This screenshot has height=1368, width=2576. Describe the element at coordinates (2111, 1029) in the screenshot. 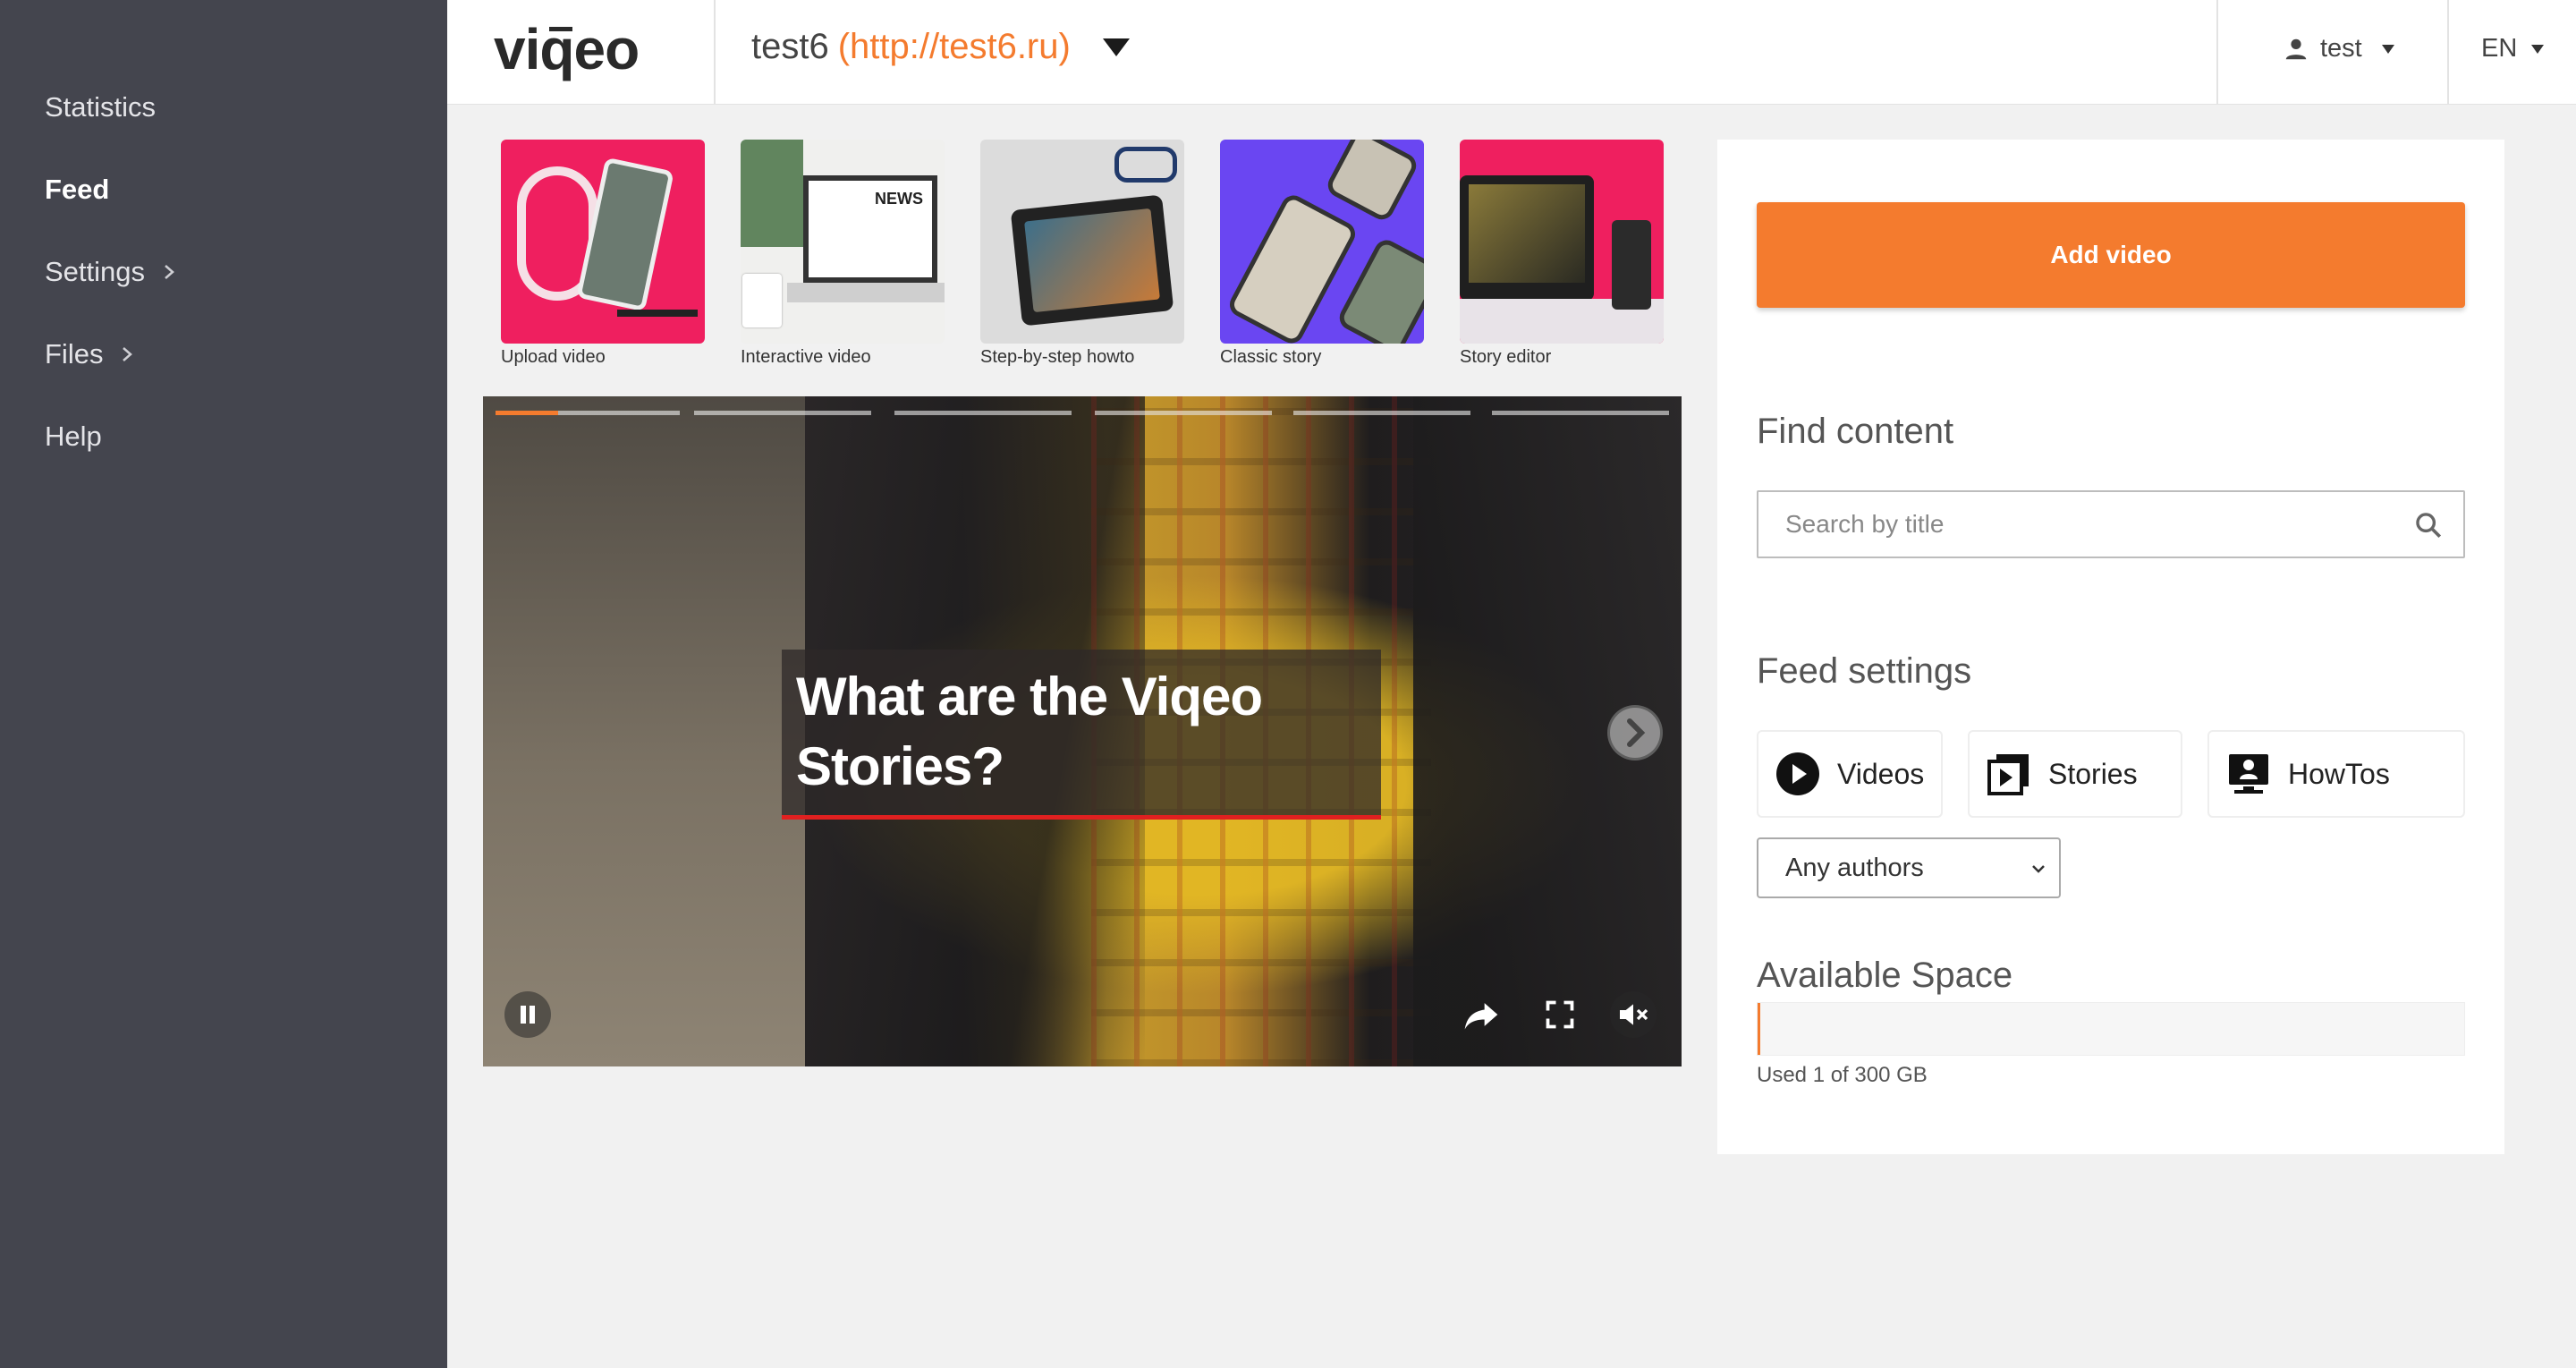

I see `storage-usage-bar` at that location.